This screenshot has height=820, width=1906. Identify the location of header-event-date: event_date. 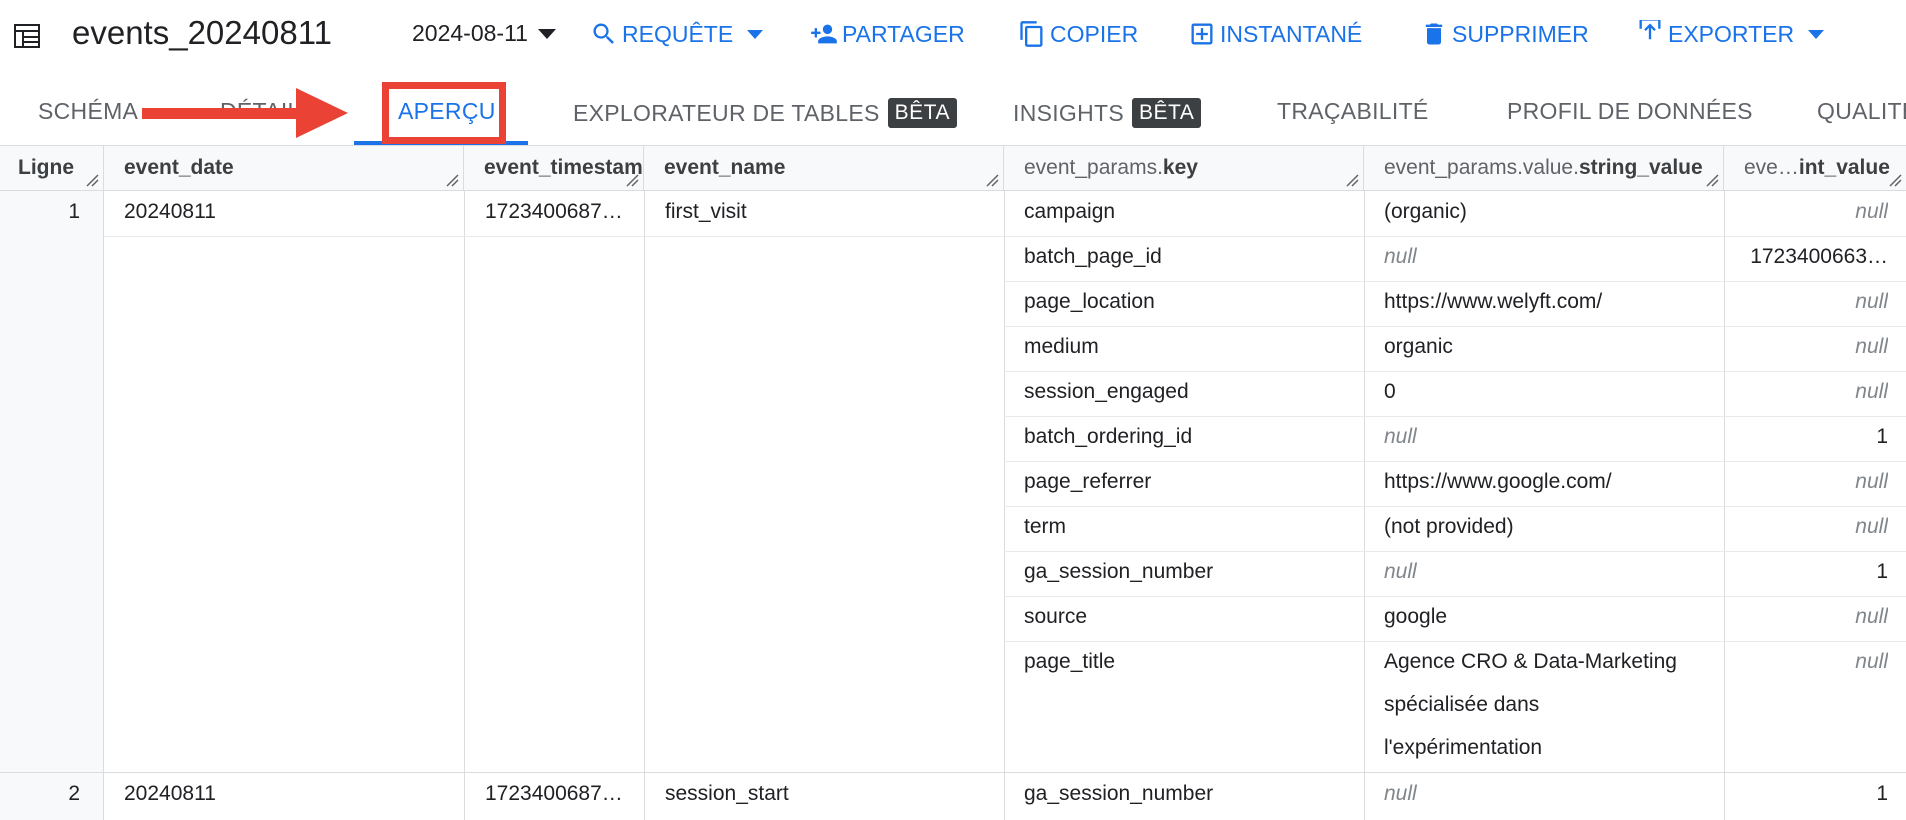
(284, 168).